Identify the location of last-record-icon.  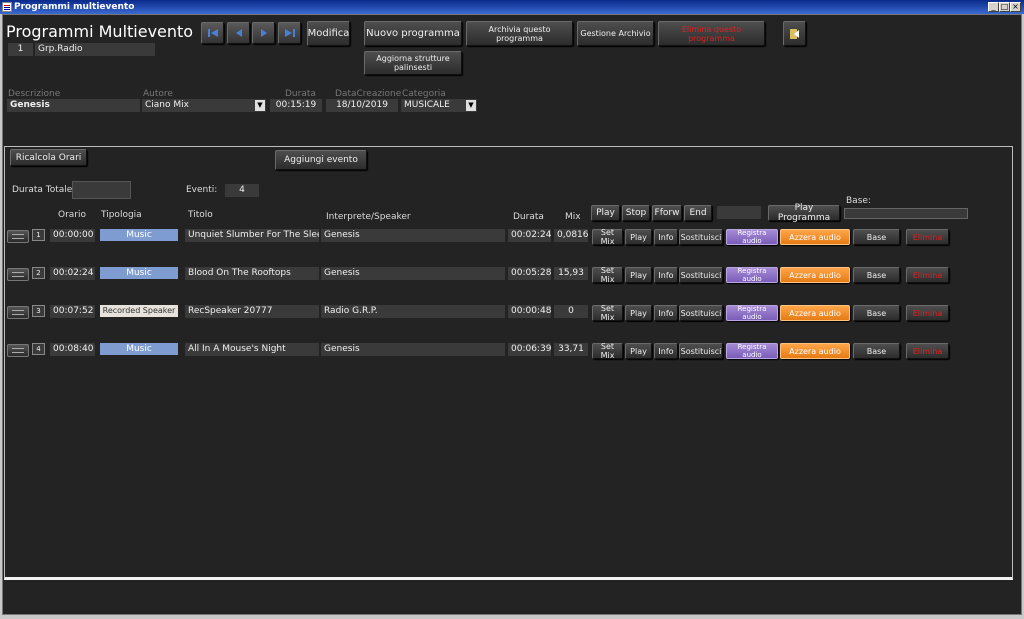
(289, 33).